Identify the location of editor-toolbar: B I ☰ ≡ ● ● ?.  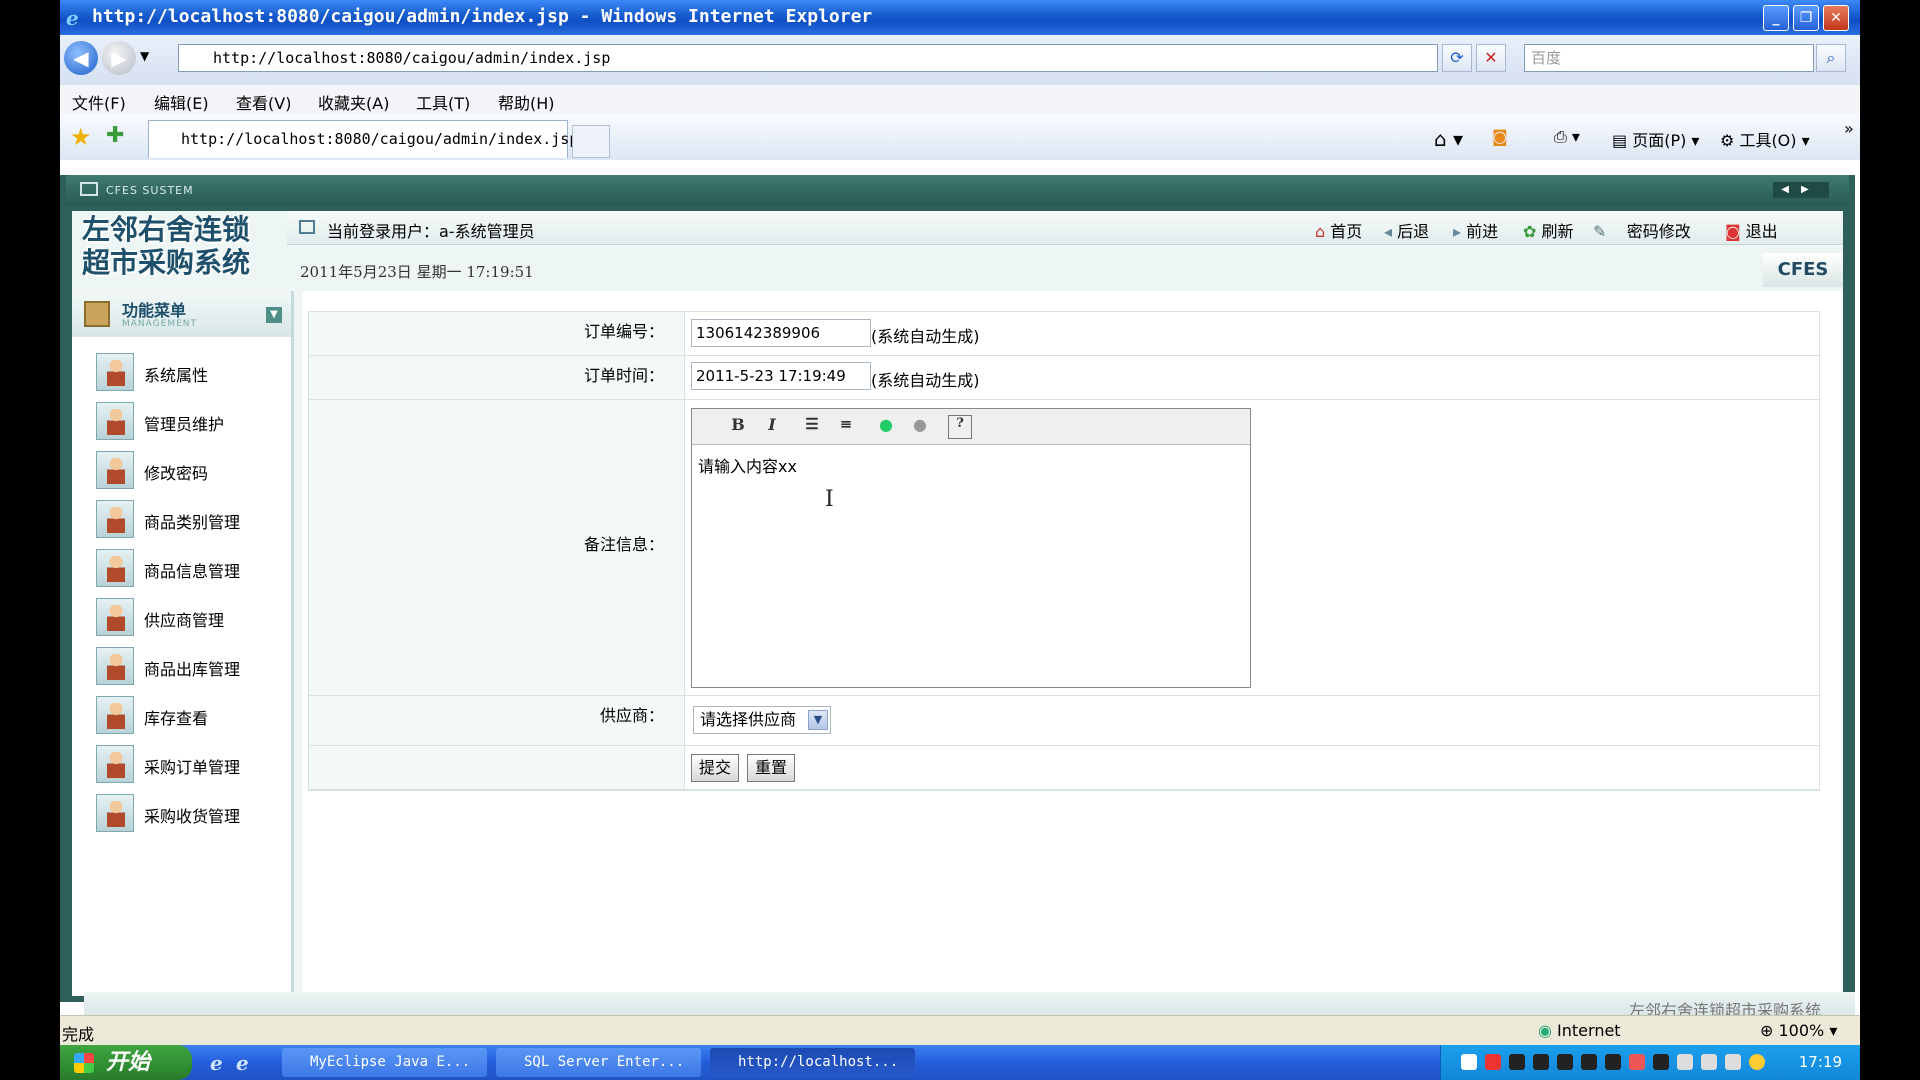
(971, 427).